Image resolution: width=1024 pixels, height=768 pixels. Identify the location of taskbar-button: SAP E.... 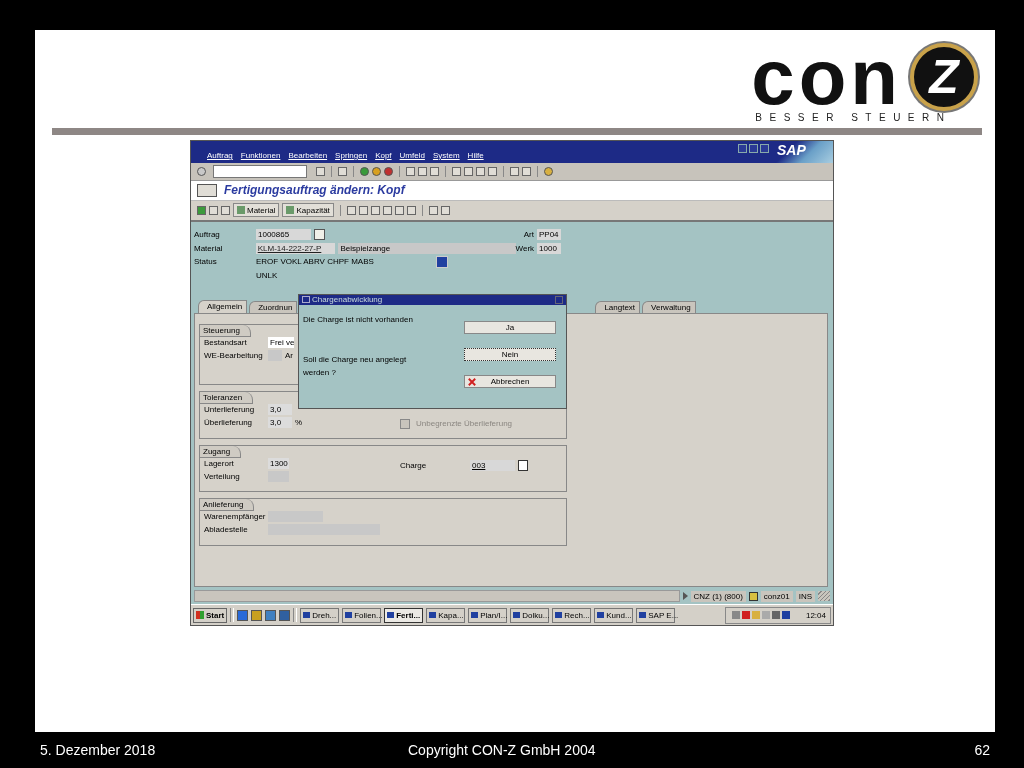
(656, 615).